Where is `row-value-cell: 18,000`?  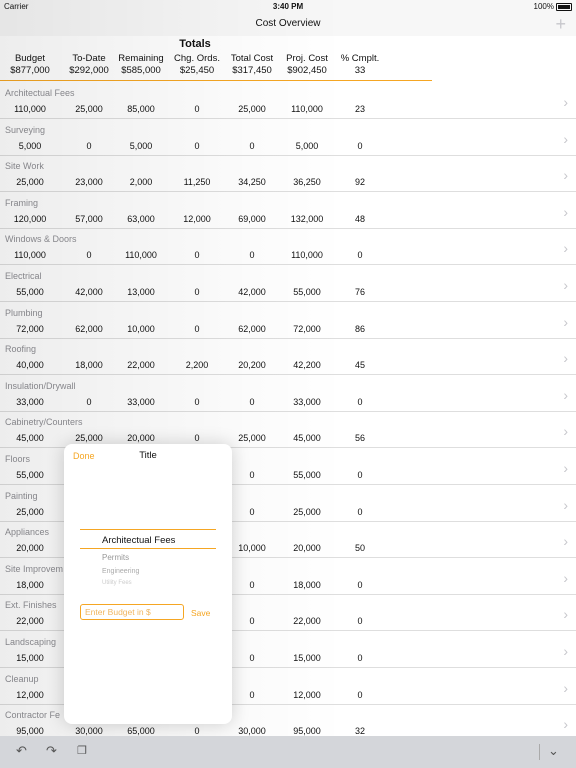 row-value-cell: 18,000 is located at coordinates (307, 584).